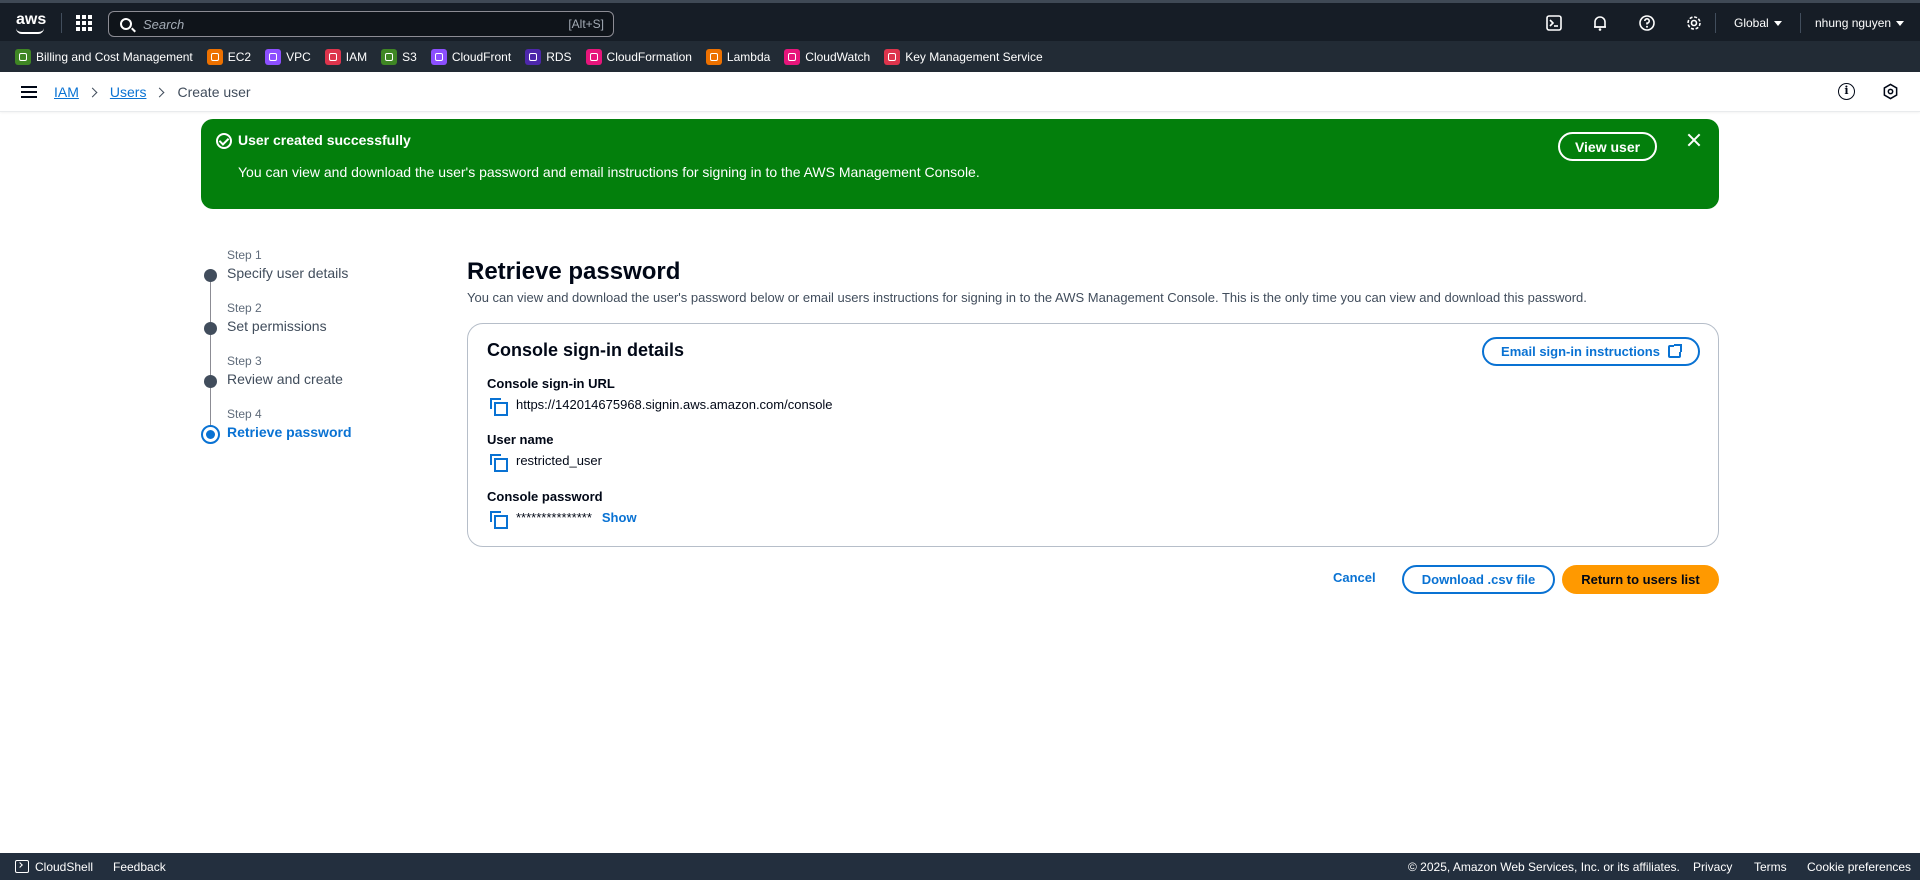 The image size is (1920, 880). Describe the element at coordinates (1770, 867) in the screenshot. I see `terms-link: Terms` at that location.